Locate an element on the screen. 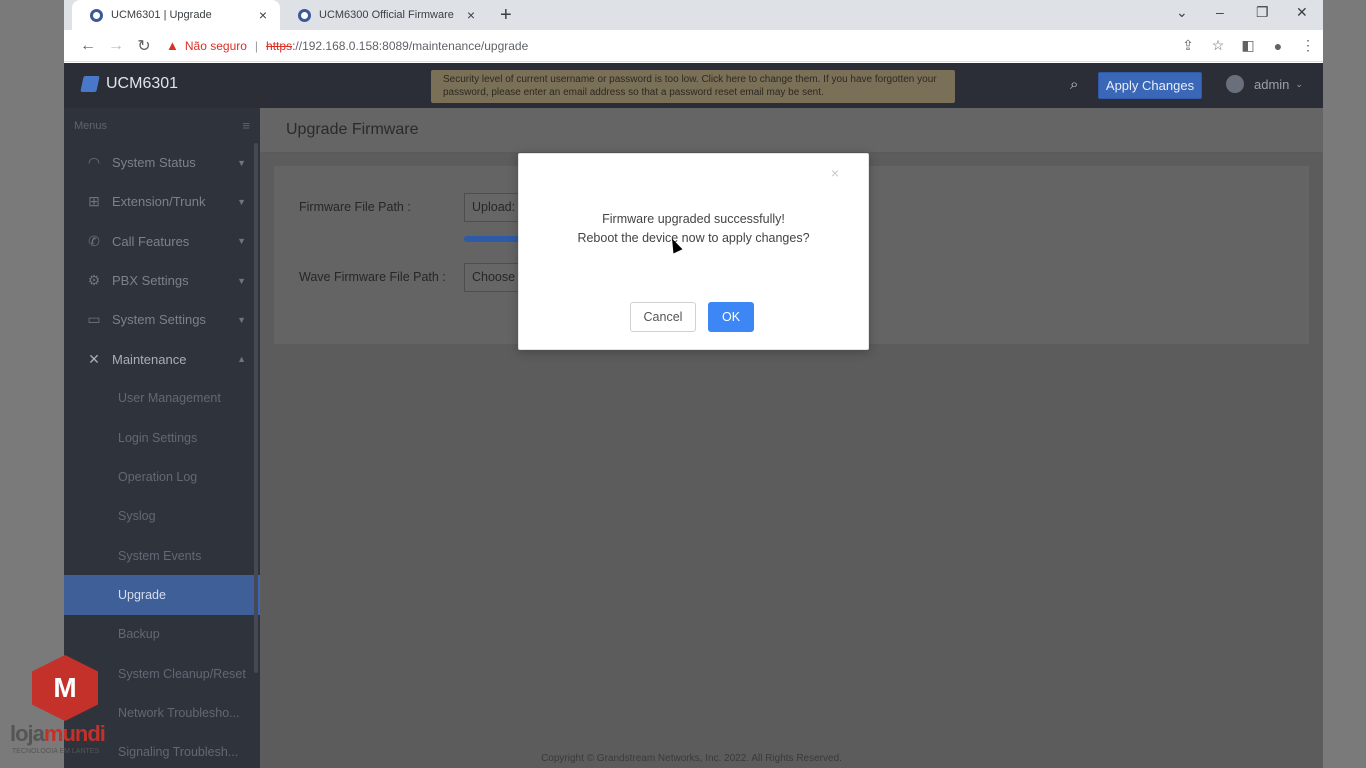 This screenshot has width=1366, height=768. ok-button: OK is located at coordinates (731, 317).